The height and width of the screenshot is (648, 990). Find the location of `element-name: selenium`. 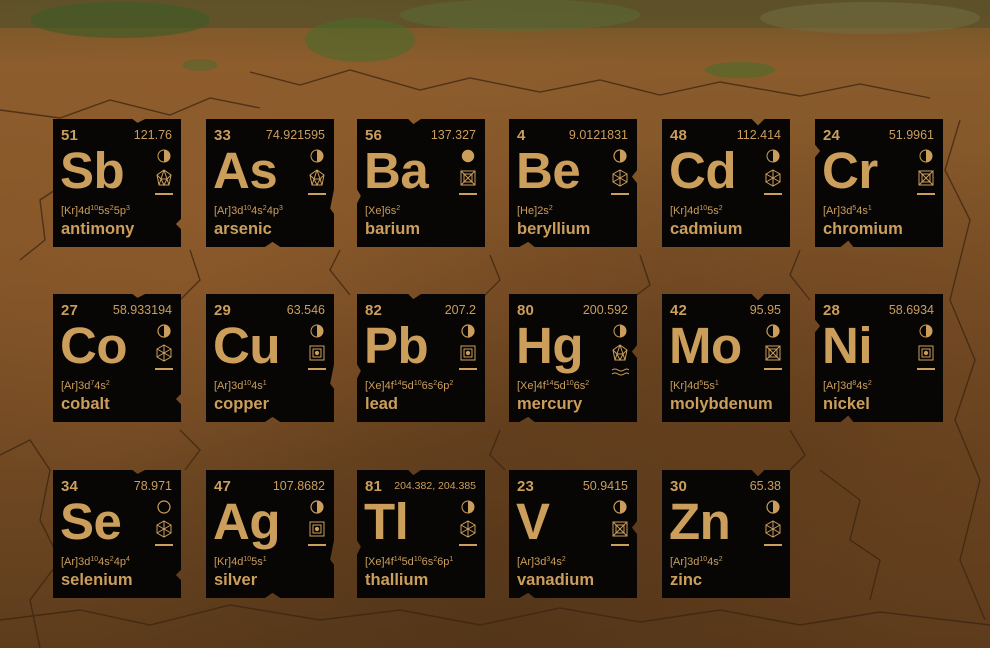

element-name: selenium is located at coordinates (97, 580).